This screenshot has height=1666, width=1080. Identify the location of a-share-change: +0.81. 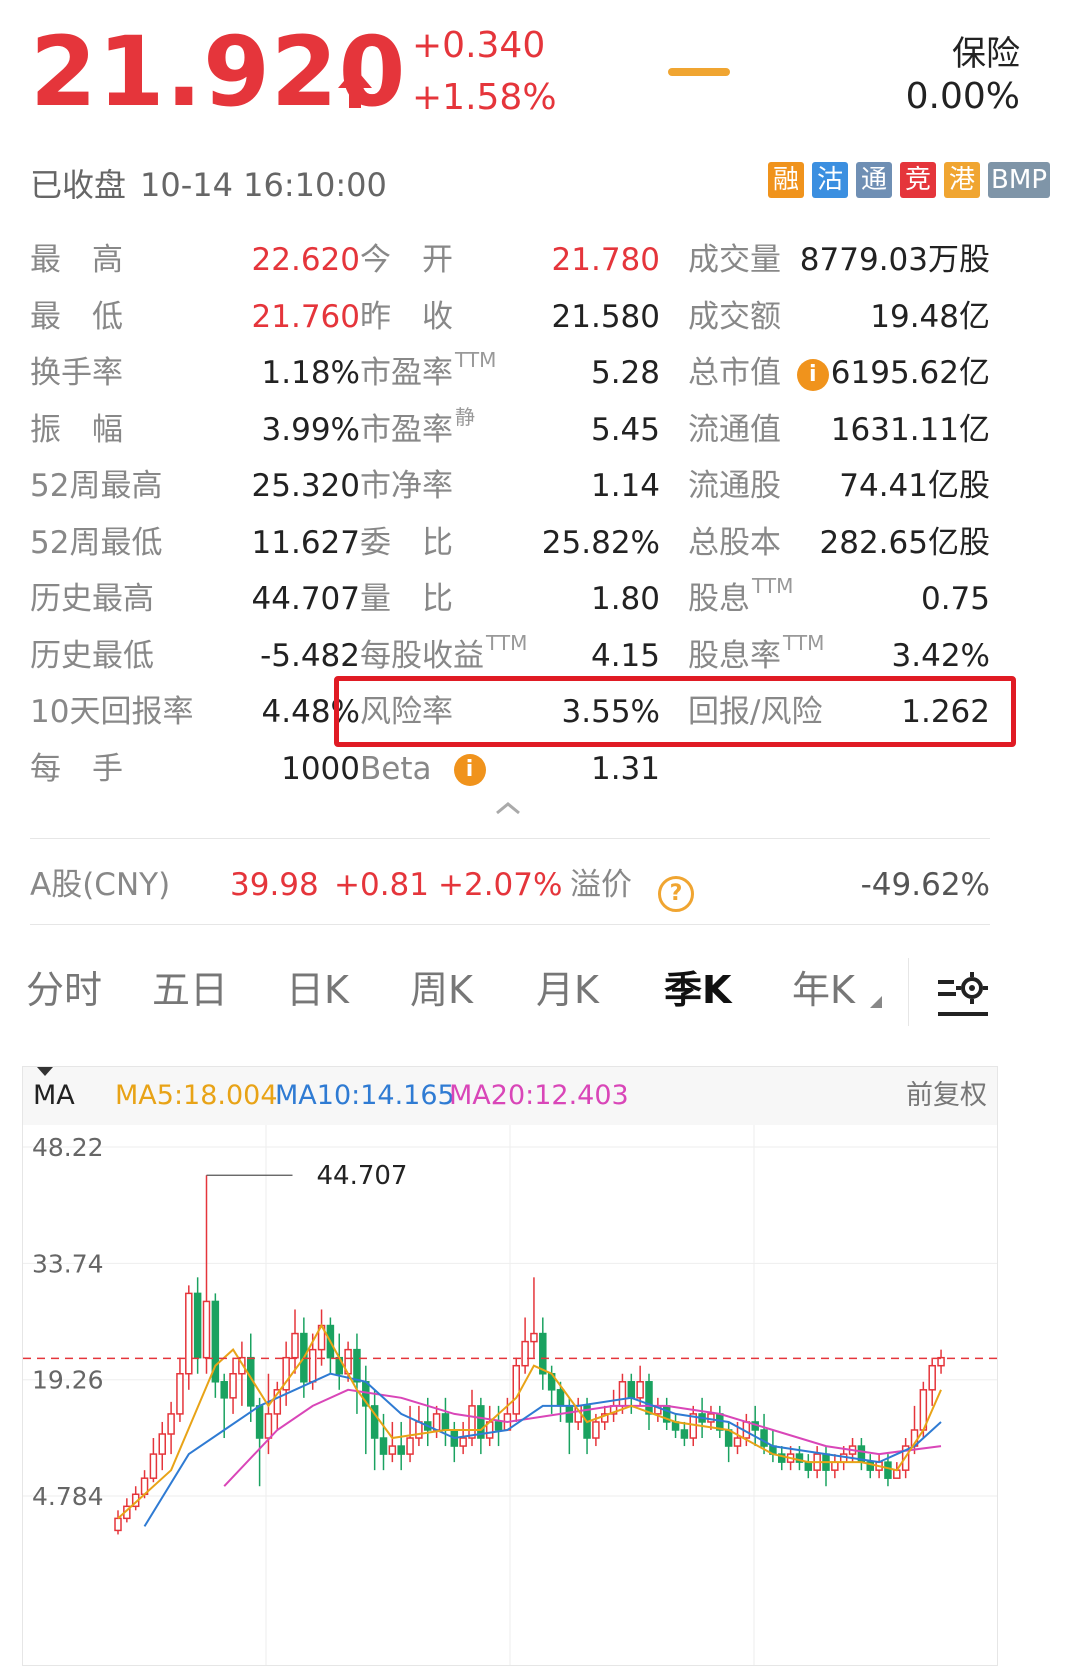
(381, 885).